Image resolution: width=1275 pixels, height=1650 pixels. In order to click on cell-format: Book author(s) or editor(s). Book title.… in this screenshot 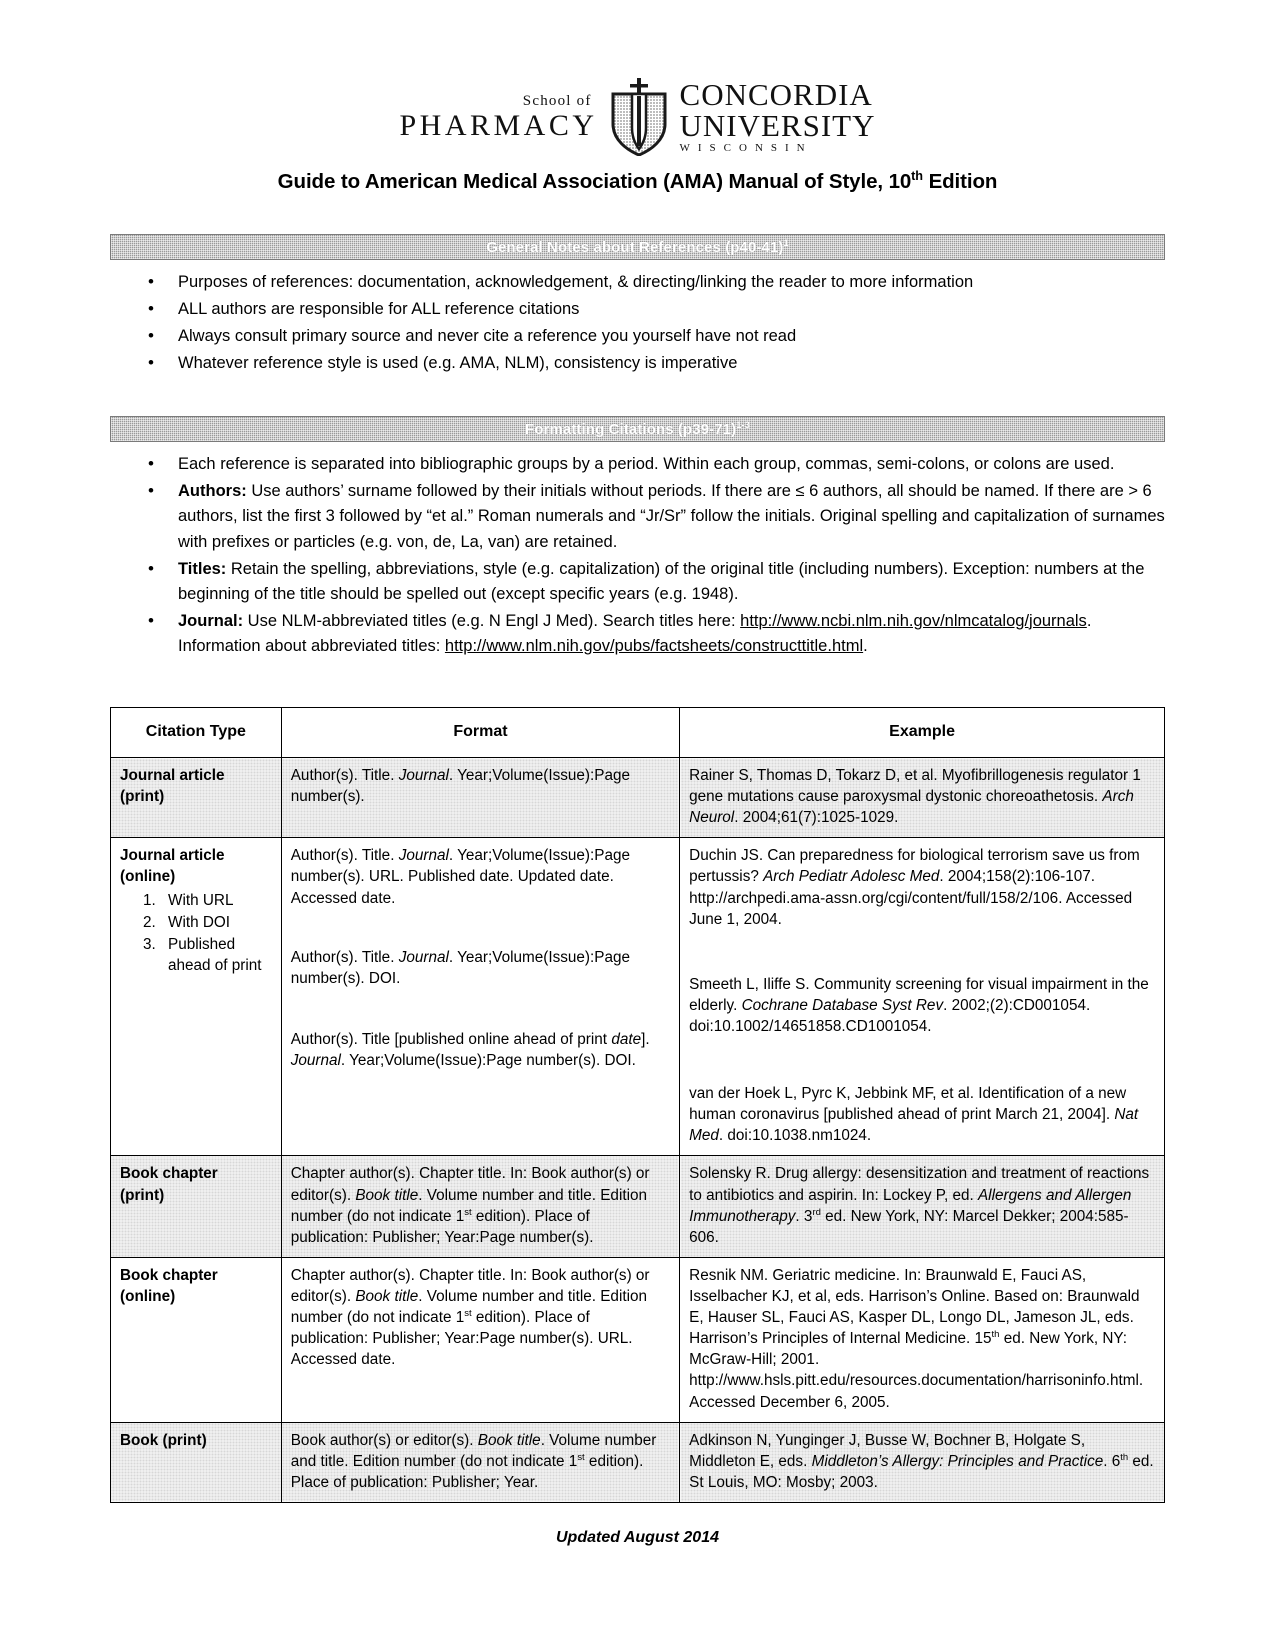, I will do `click(480, 1462)`.